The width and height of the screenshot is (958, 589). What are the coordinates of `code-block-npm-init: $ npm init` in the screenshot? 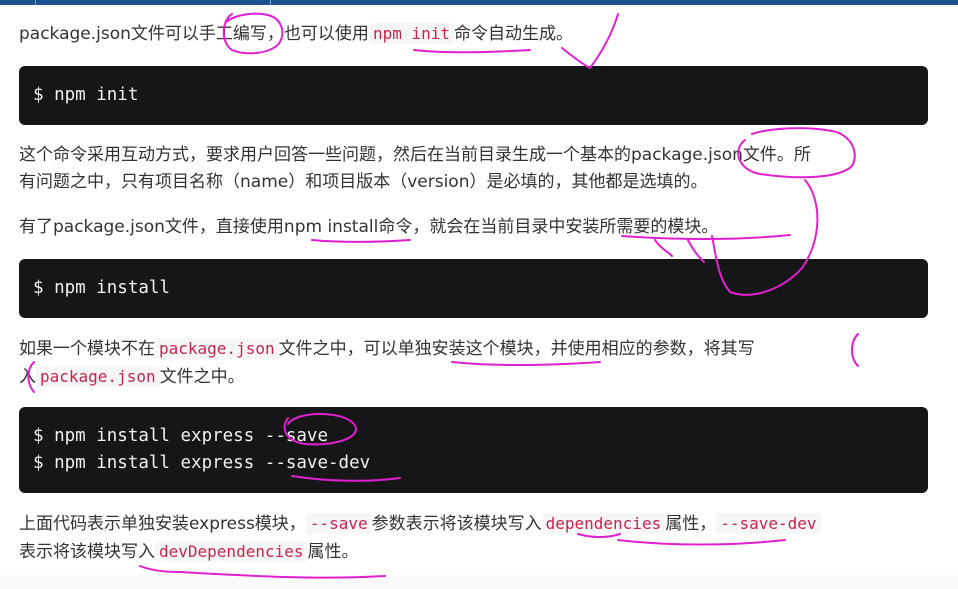 It's located at (473, 95).